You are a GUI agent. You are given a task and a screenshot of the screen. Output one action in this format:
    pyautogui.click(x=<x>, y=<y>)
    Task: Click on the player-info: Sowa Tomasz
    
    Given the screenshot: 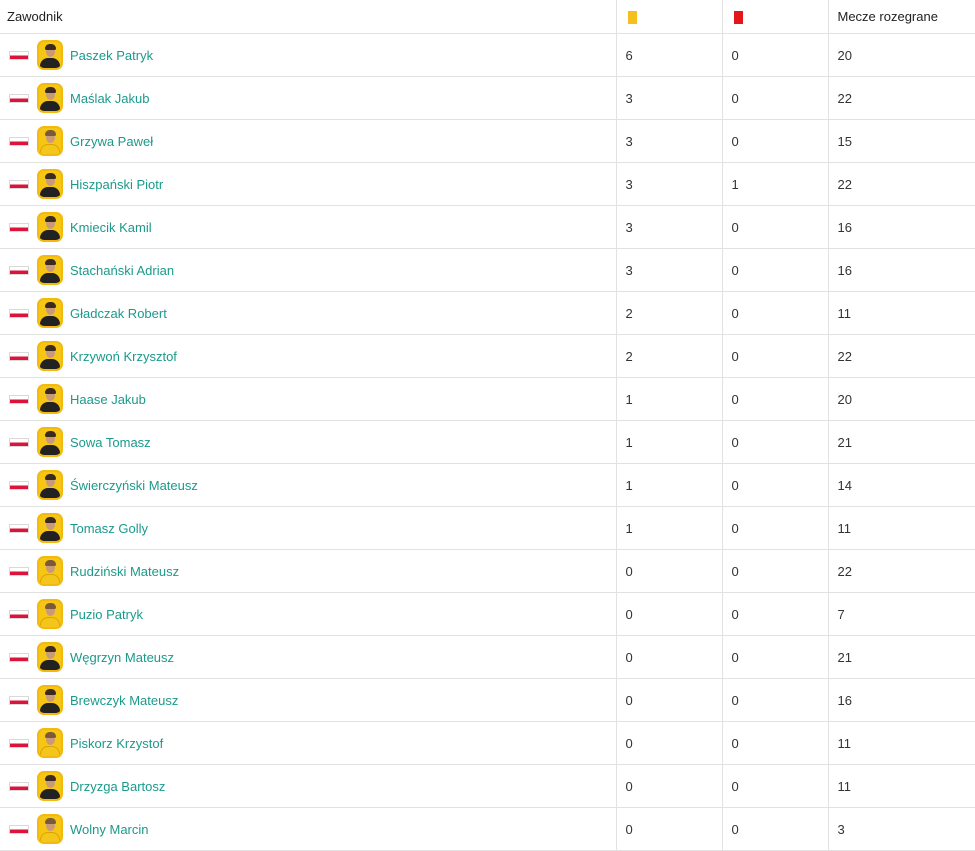 What is the action you would take?
    pyautogui.click(x=308, y=442)
    